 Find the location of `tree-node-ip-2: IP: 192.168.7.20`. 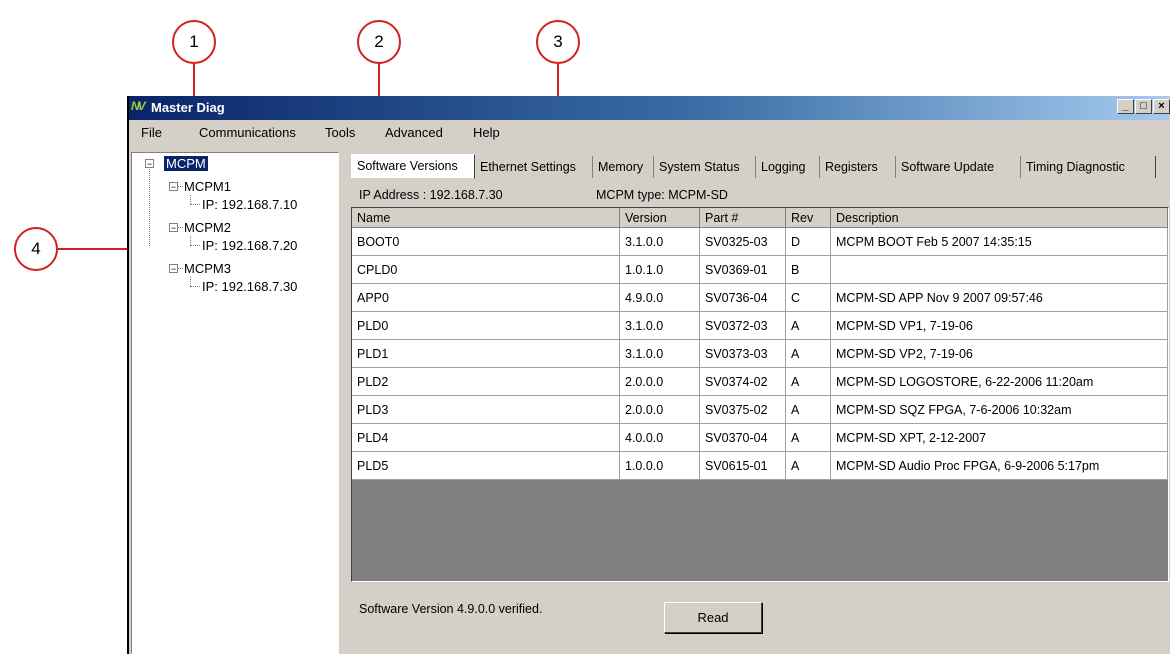

tree-node-ip-2: IP: 192.168.7.20 is located at coordinates (249, 245).